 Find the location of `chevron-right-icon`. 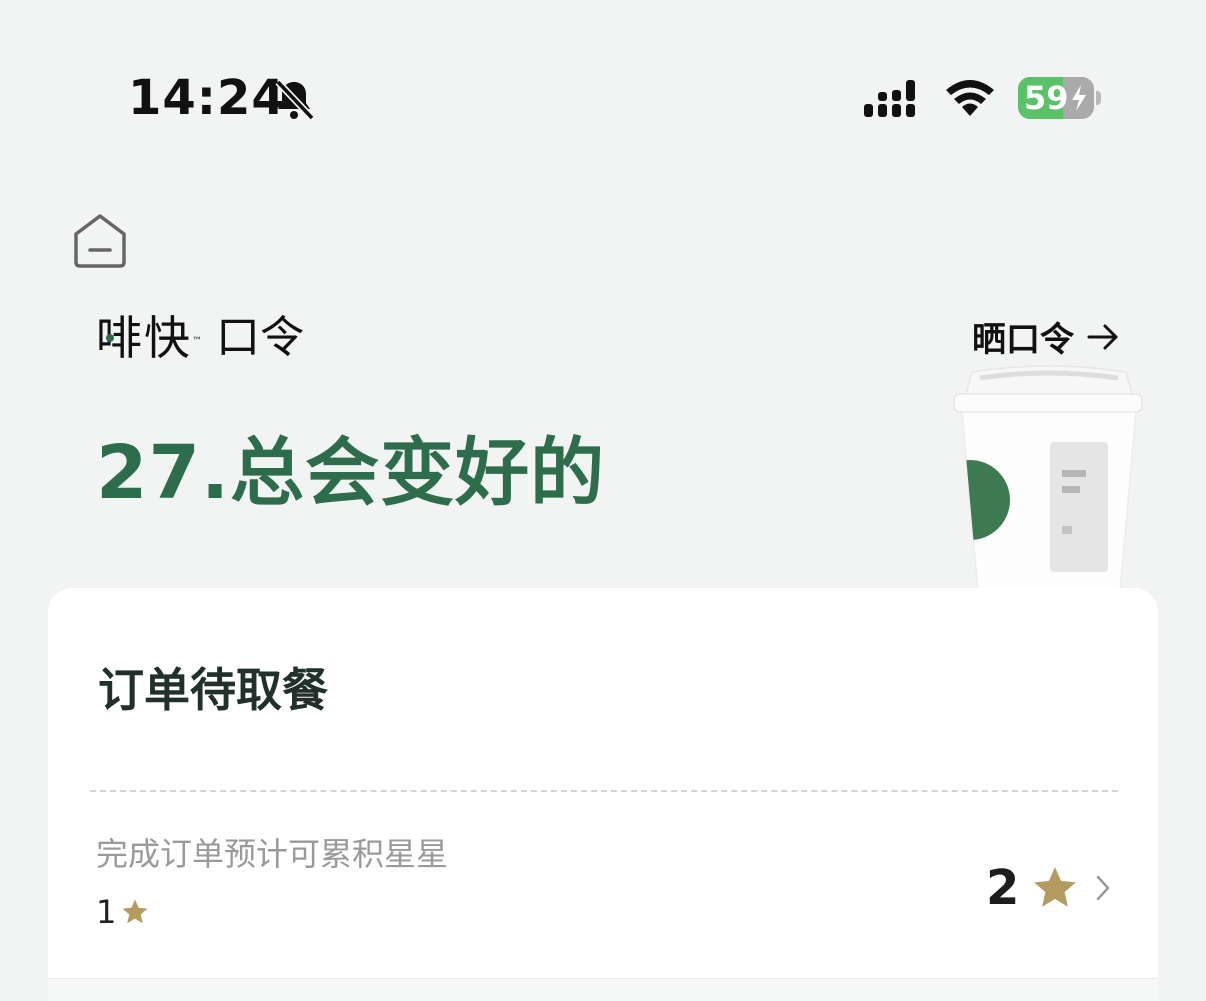

chevron-right-icon is located at coordinates (1103, 888).